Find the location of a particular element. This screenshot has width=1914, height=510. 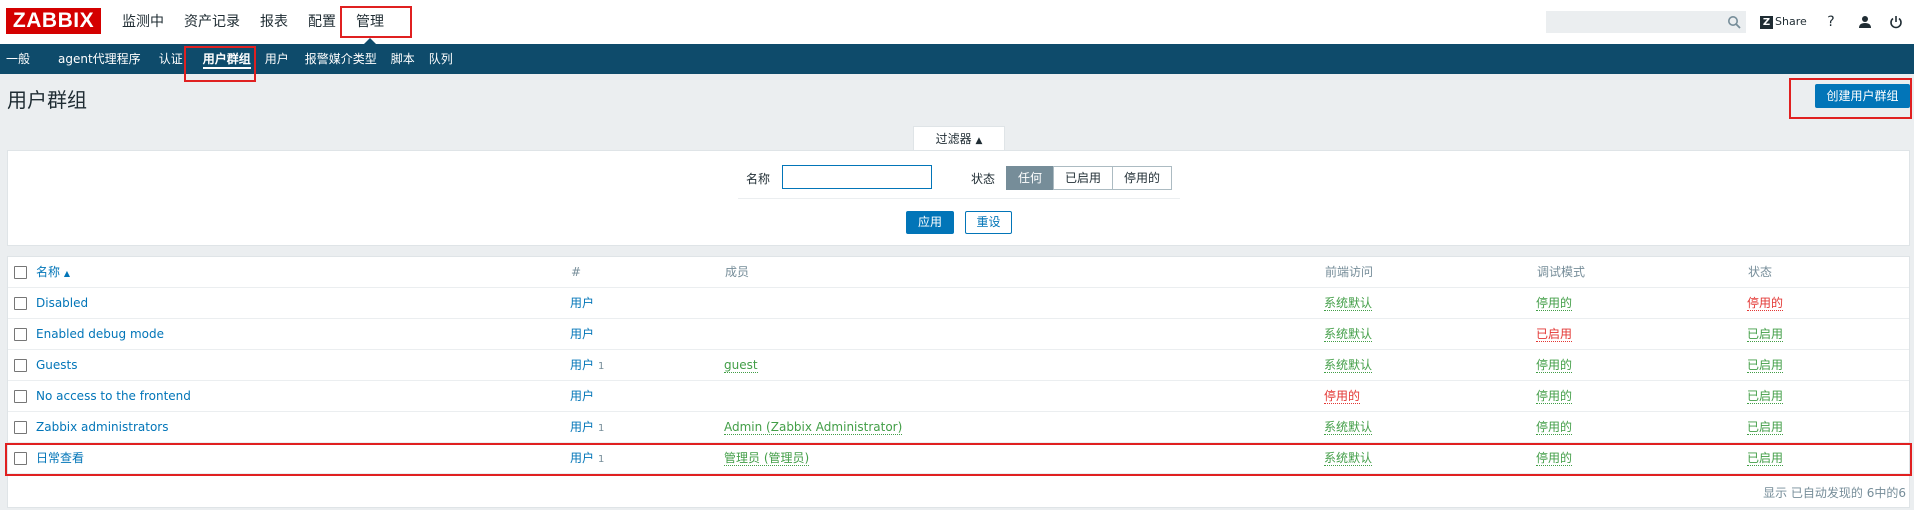

group-name-link: Zabbix administrators is located at coordinates (102, 427).